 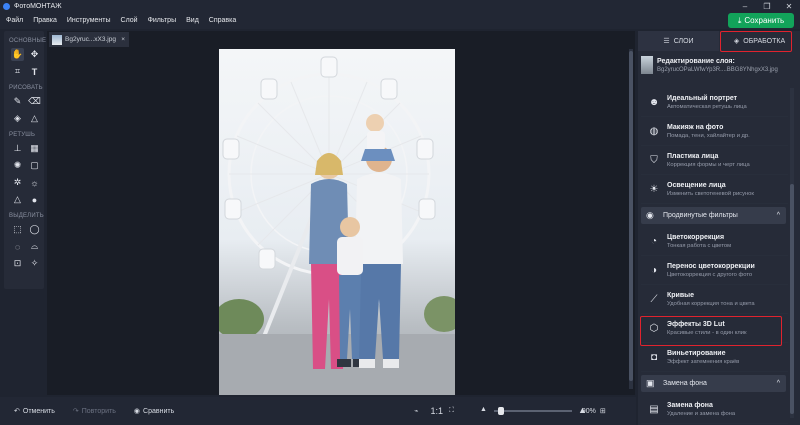 What do you see at coordinates (162, 20) in the screenshot?
I see `menu-filters: Фильтры` at bounding box center [162, 20].